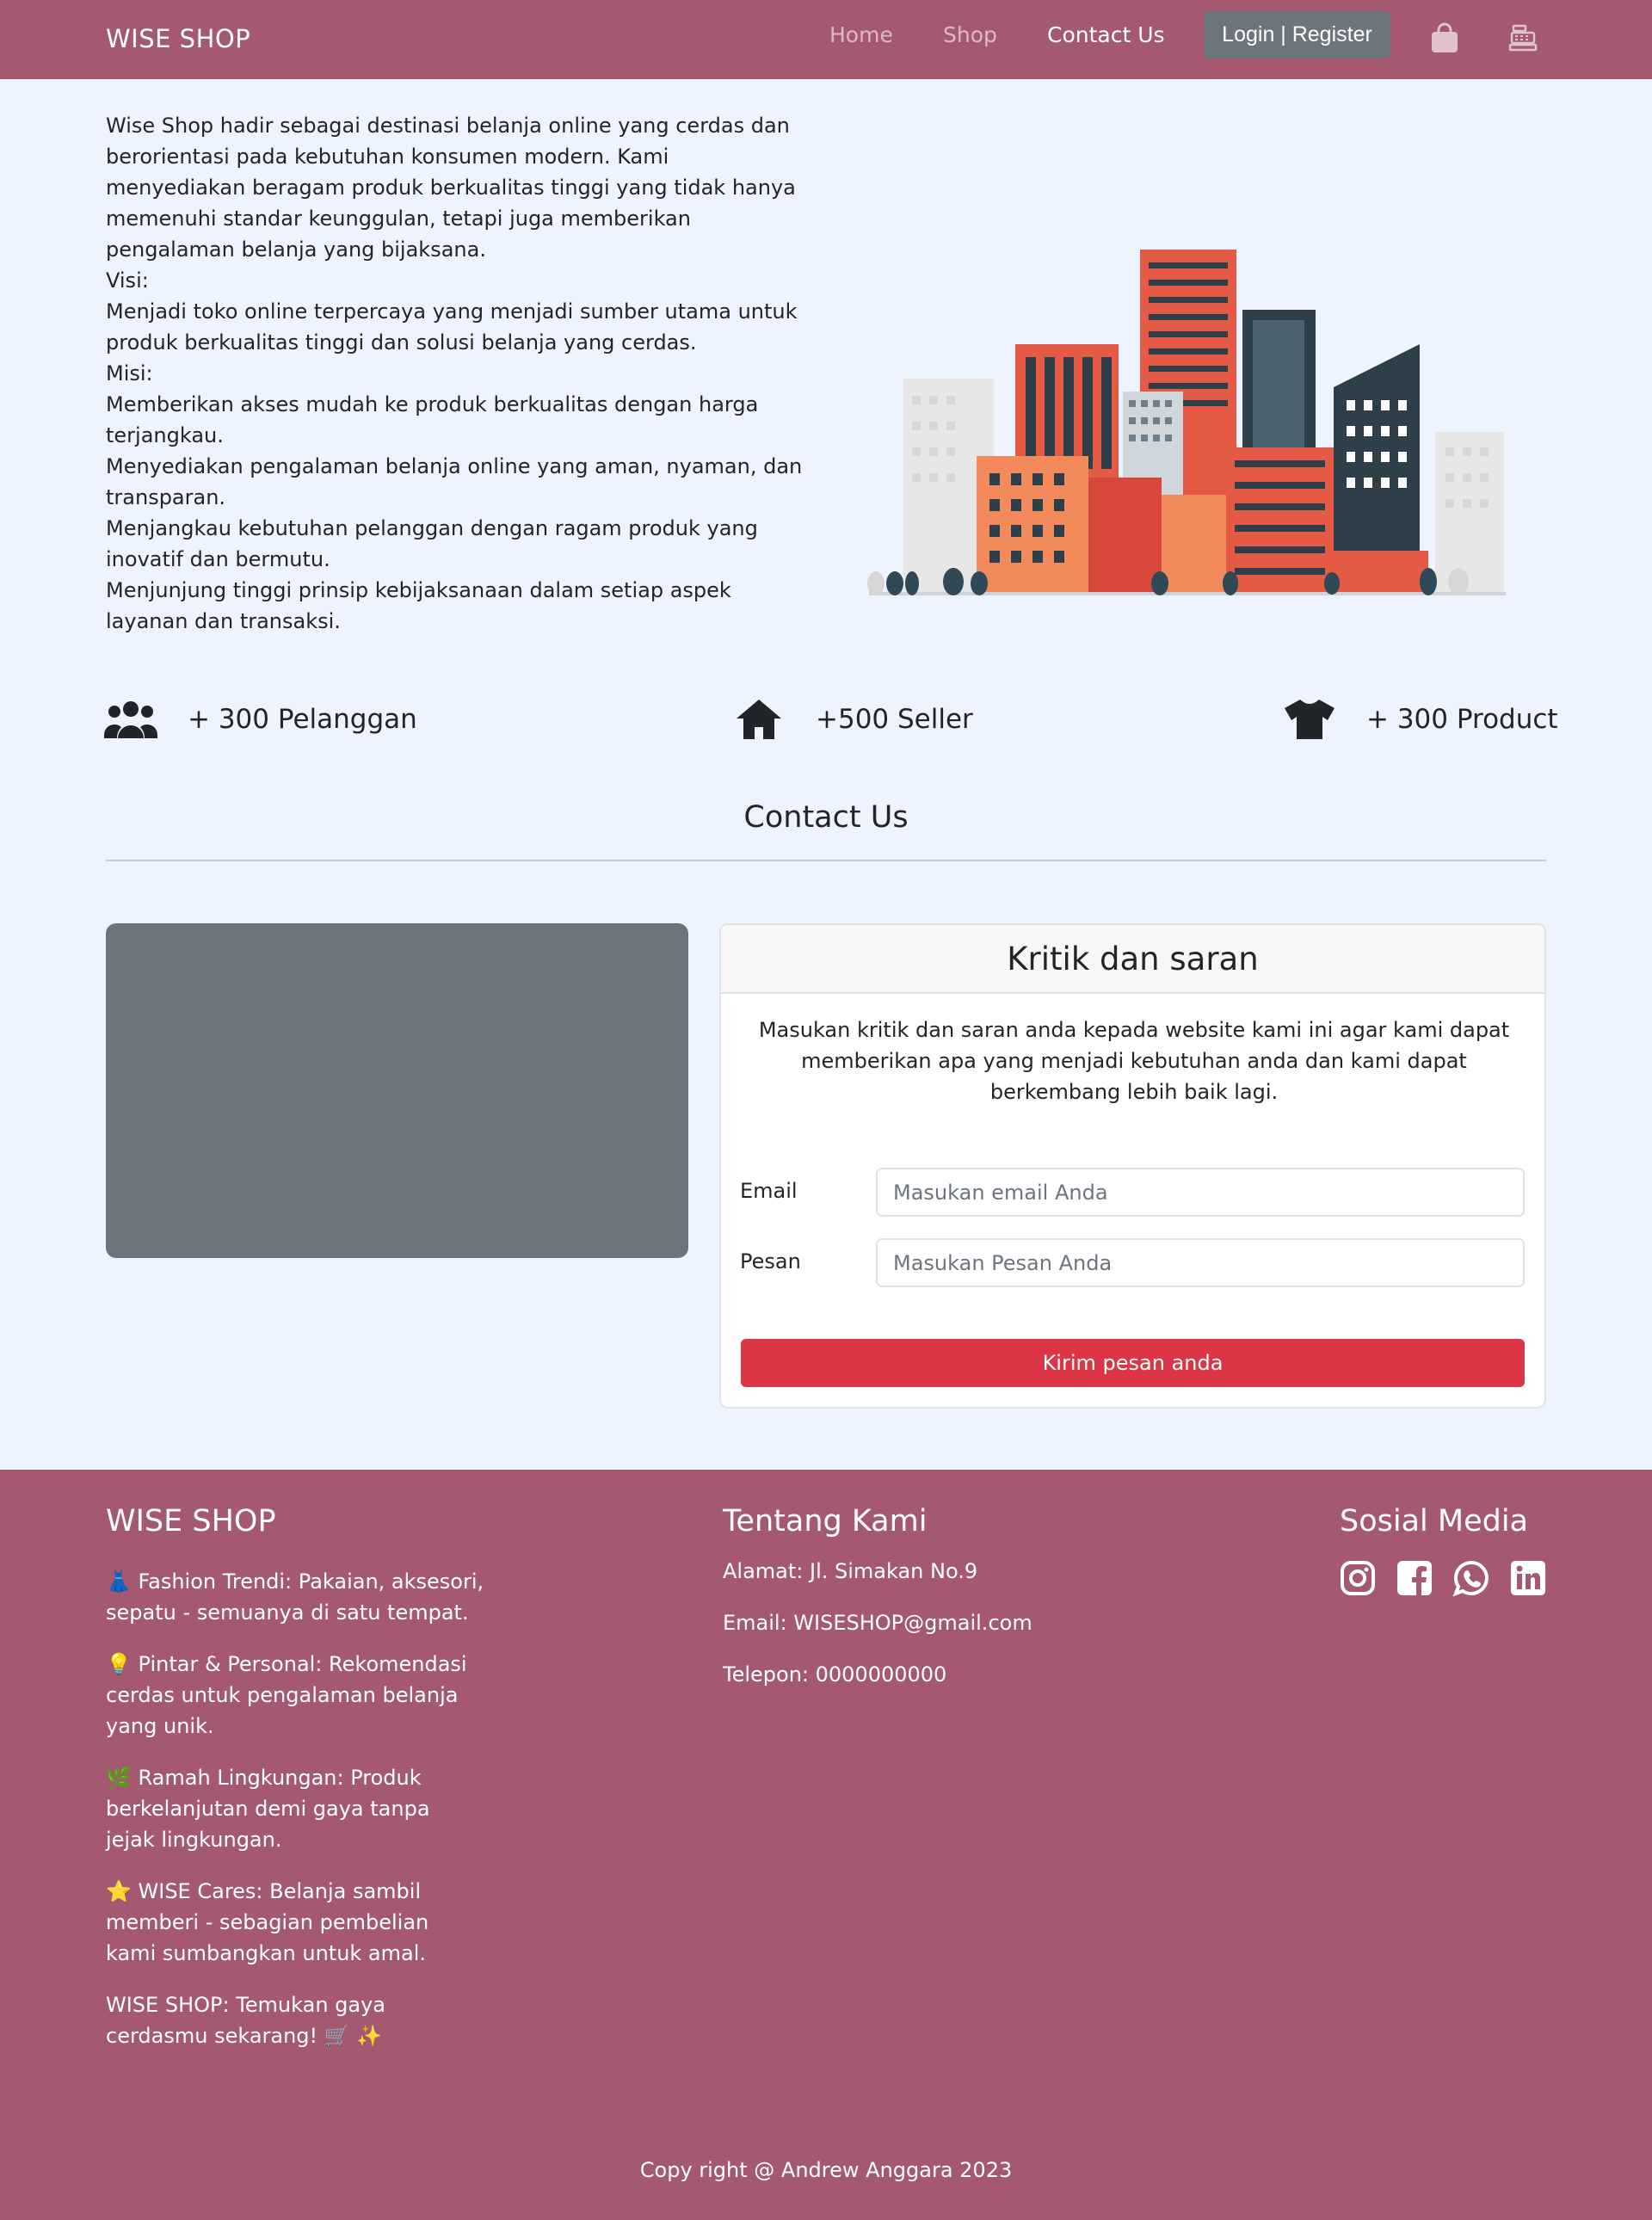  Describe the element at coordinates (1133, 1363) in the screenshot. I see `send-message-button: Kirim pesan anda` at that location.